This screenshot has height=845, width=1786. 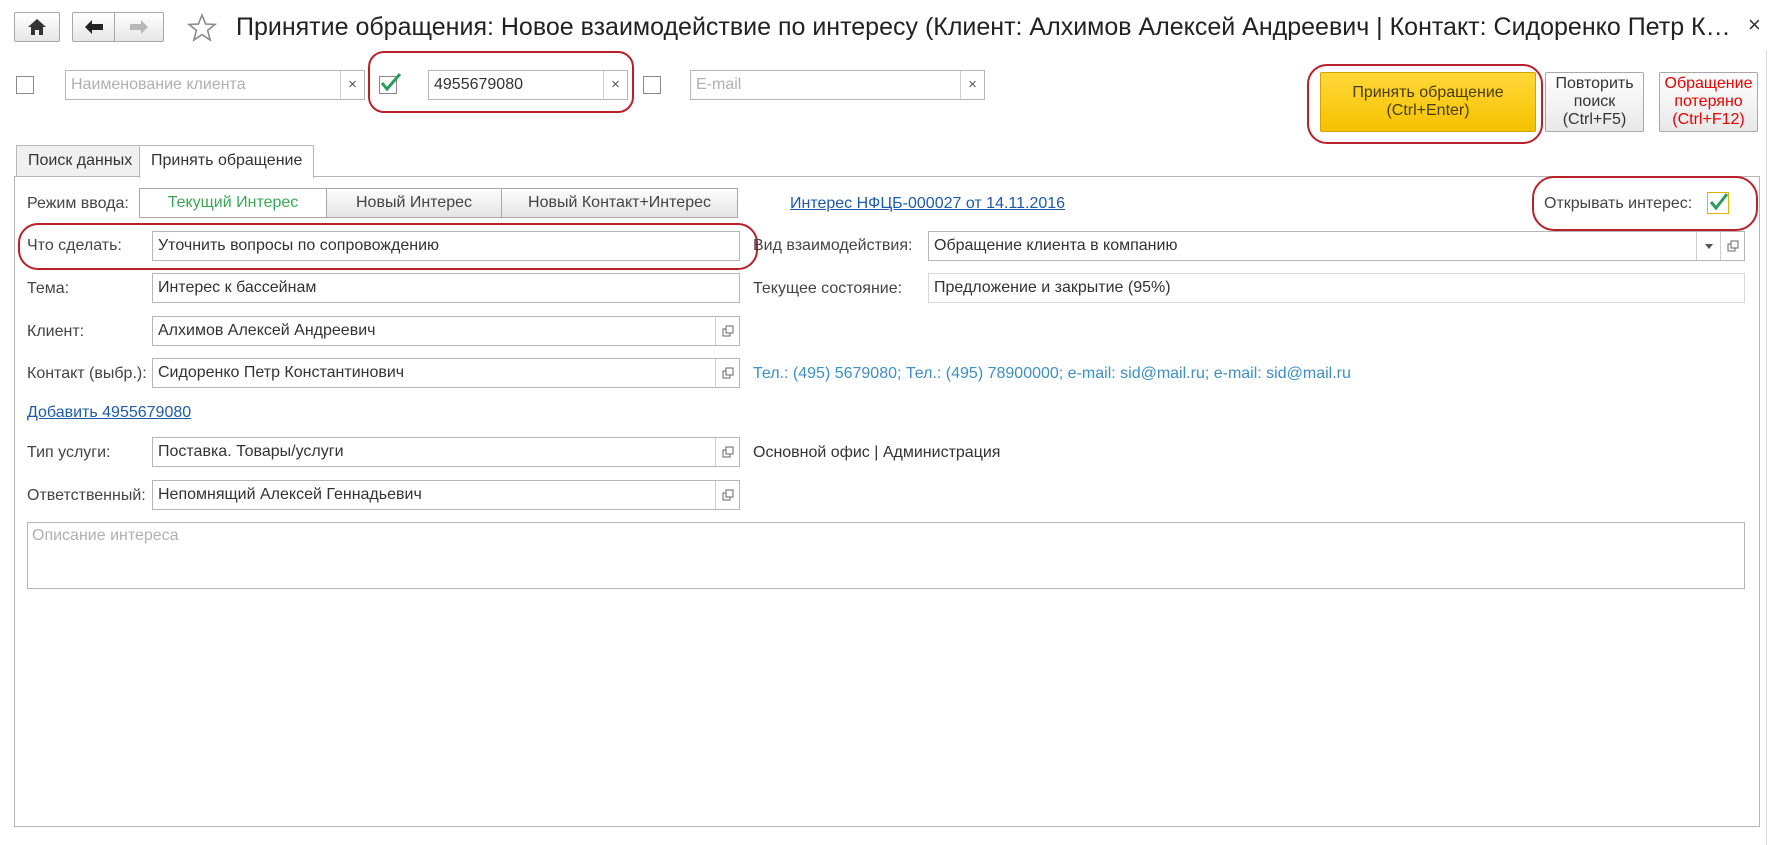 What do you see at coordinates (837, 85) in the screenshot?
I see `email-search-input: E-mail ×` at bounding box center [837, 85].